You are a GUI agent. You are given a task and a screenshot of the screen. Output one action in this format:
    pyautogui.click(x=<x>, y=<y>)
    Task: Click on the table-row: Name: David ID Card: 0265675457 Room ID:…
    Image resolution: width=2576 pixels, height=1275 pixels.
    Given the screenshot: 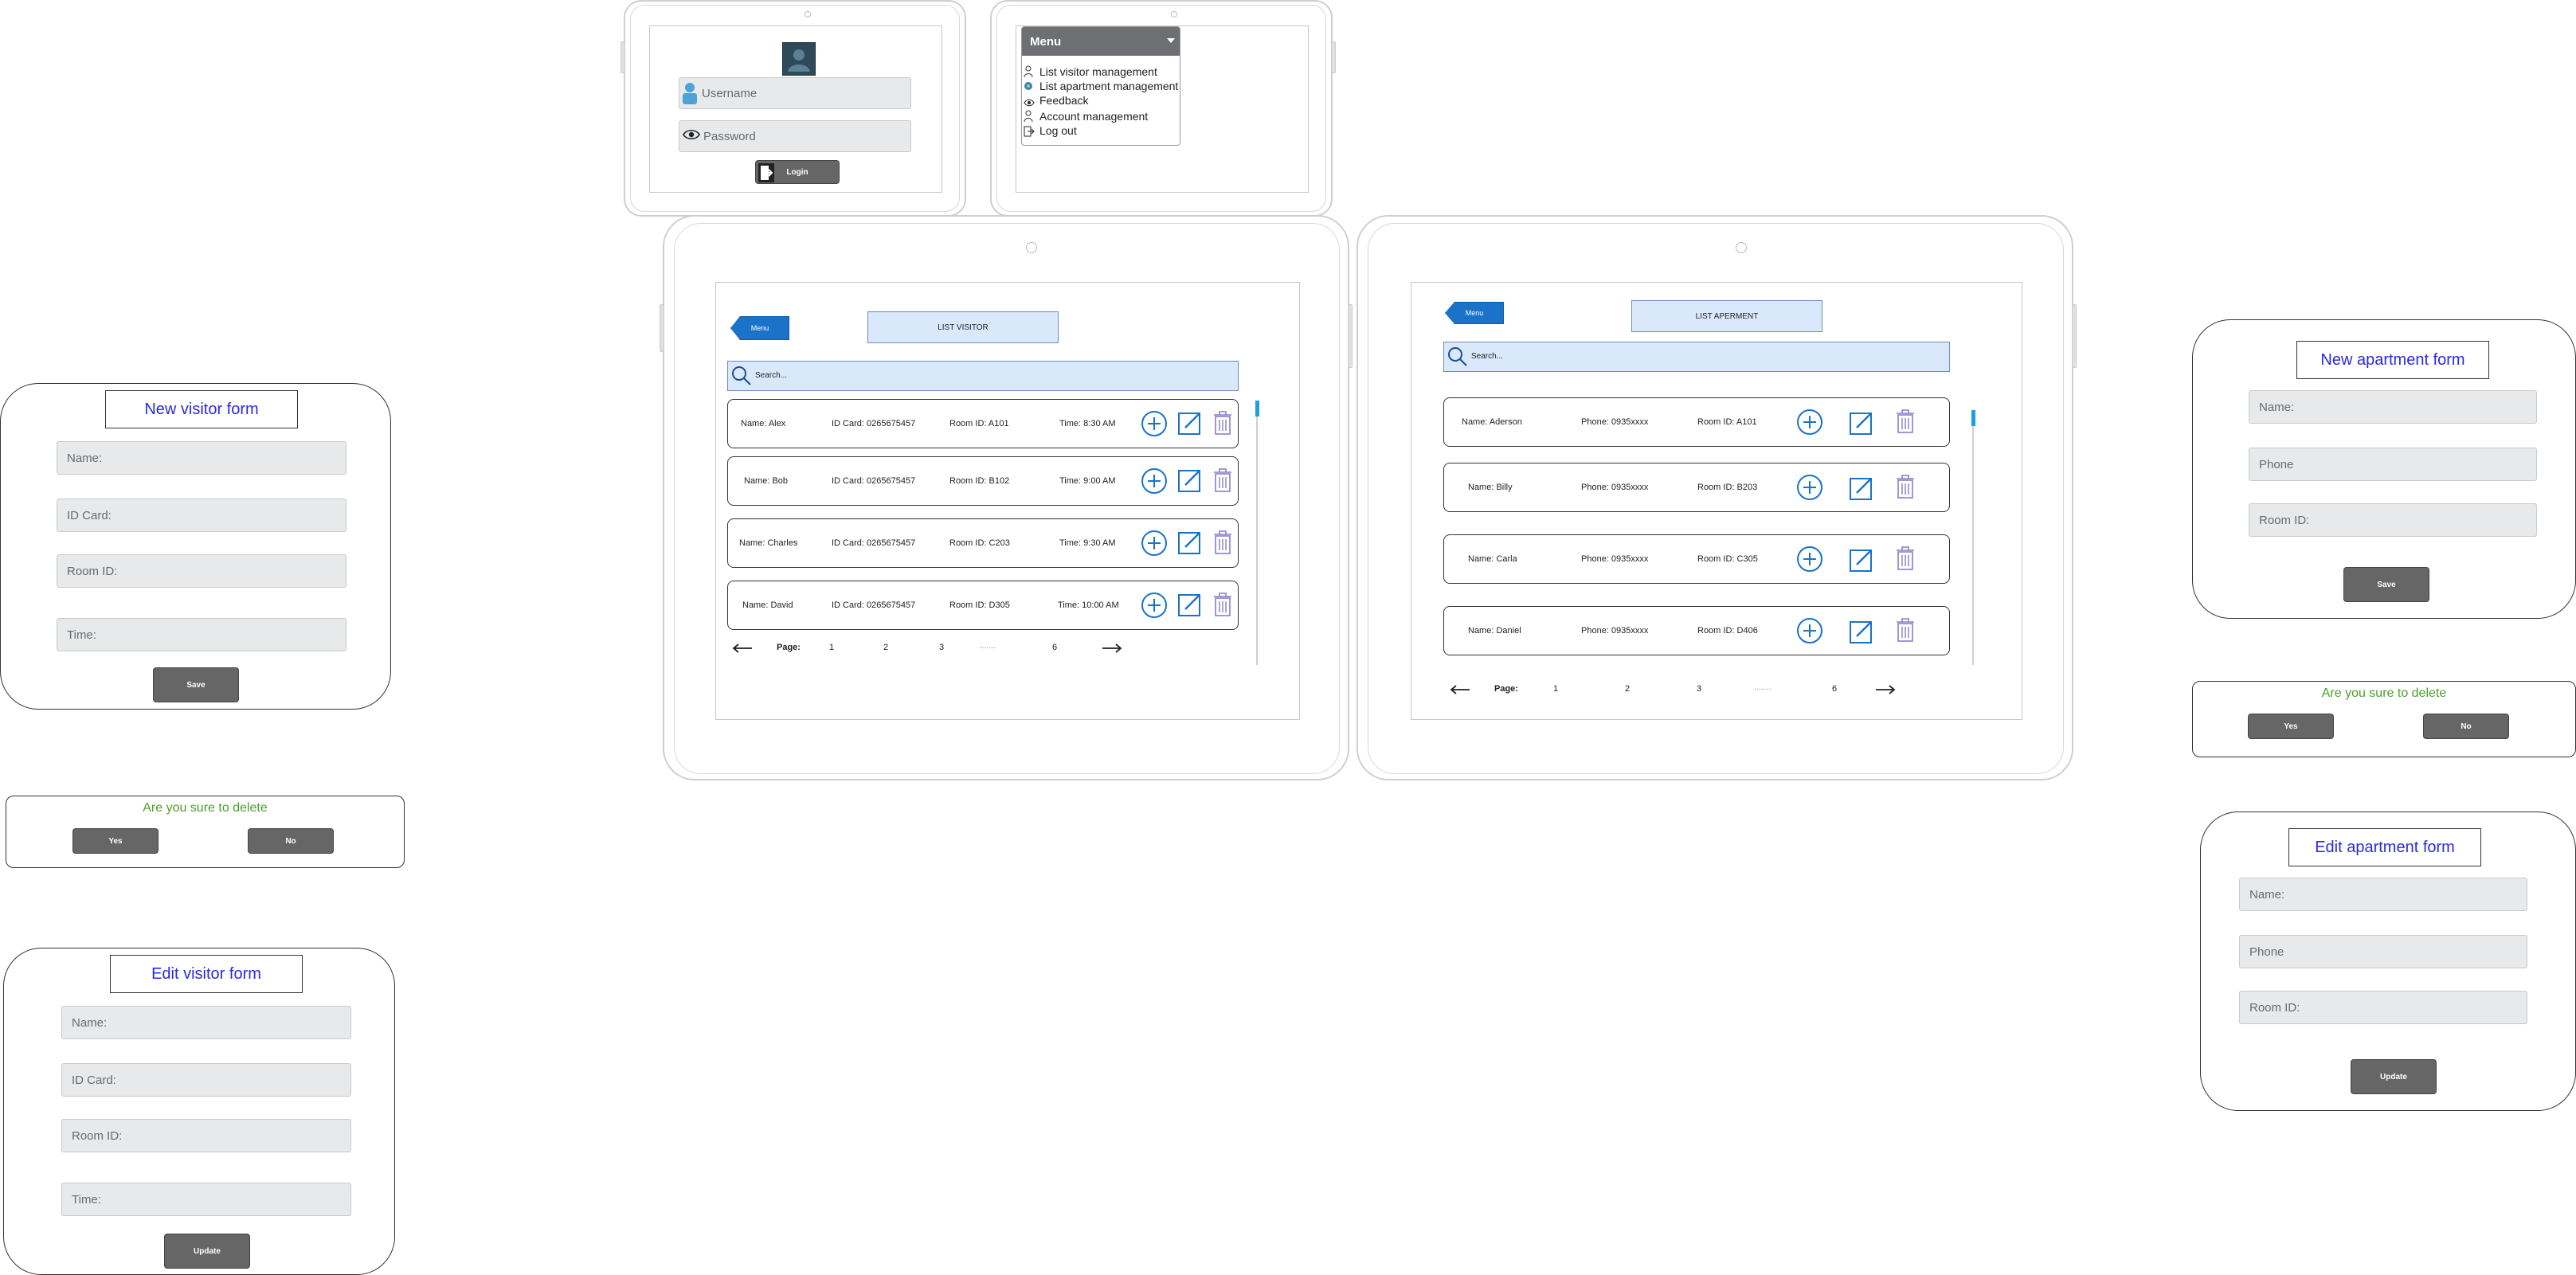 What is the action you would take?
    pyautogui.click(x=983, y=605)
    